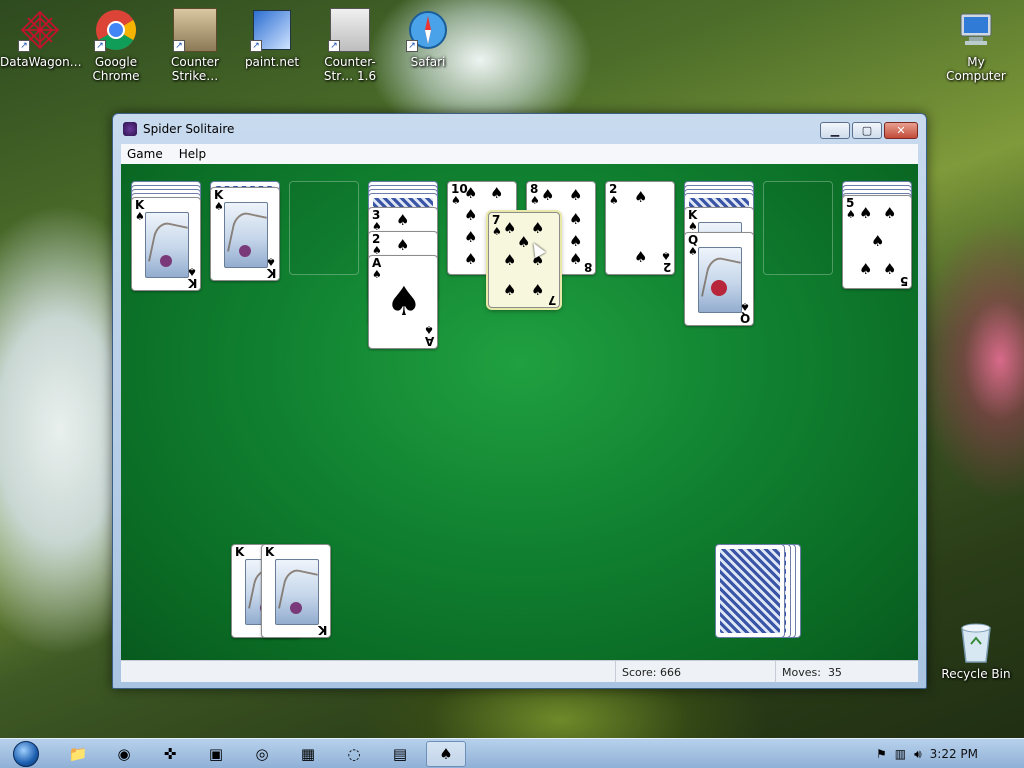  What do you see at coordinates (976, 642) in the screenshot?
I see `recycle-bin-icon` at bounding box center [976, 642].